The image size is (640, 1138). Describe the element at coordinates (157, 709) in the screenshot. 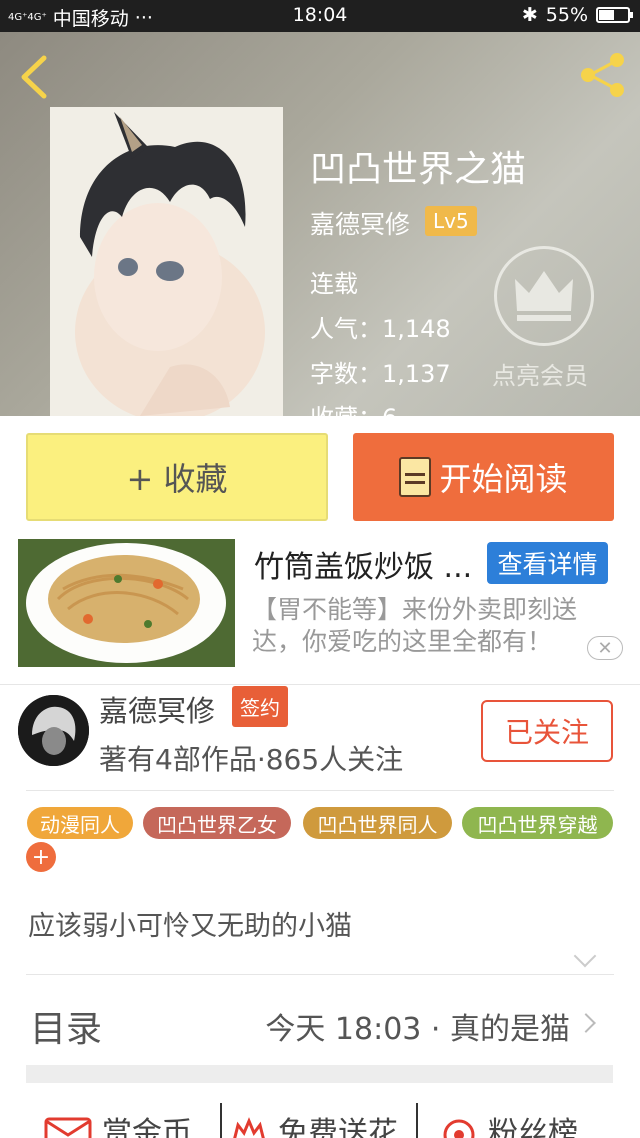

I see `author-name: 嘉德冥修` at that location.